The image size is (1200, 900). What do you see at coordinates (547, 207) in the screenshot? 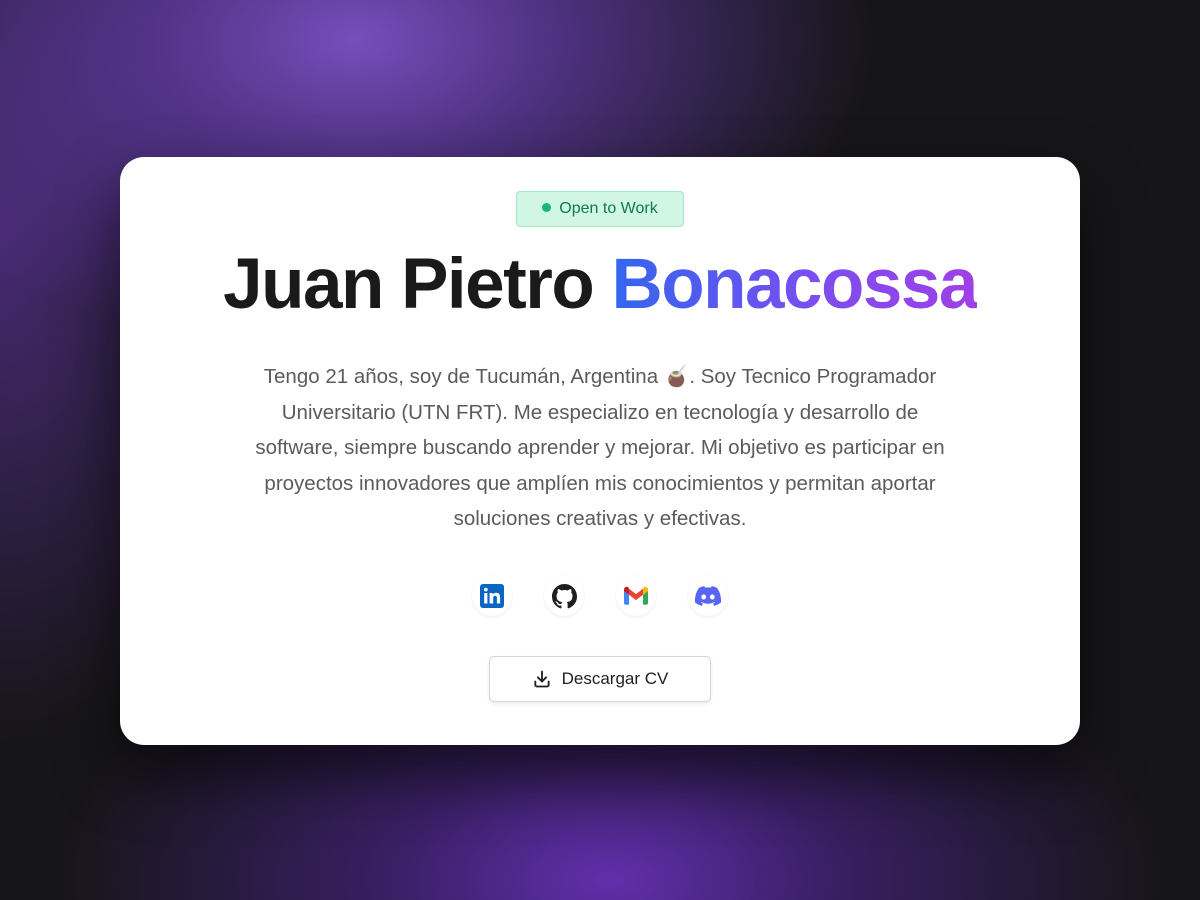
I see `status-dot-icon` at bounding box center [547, 207].